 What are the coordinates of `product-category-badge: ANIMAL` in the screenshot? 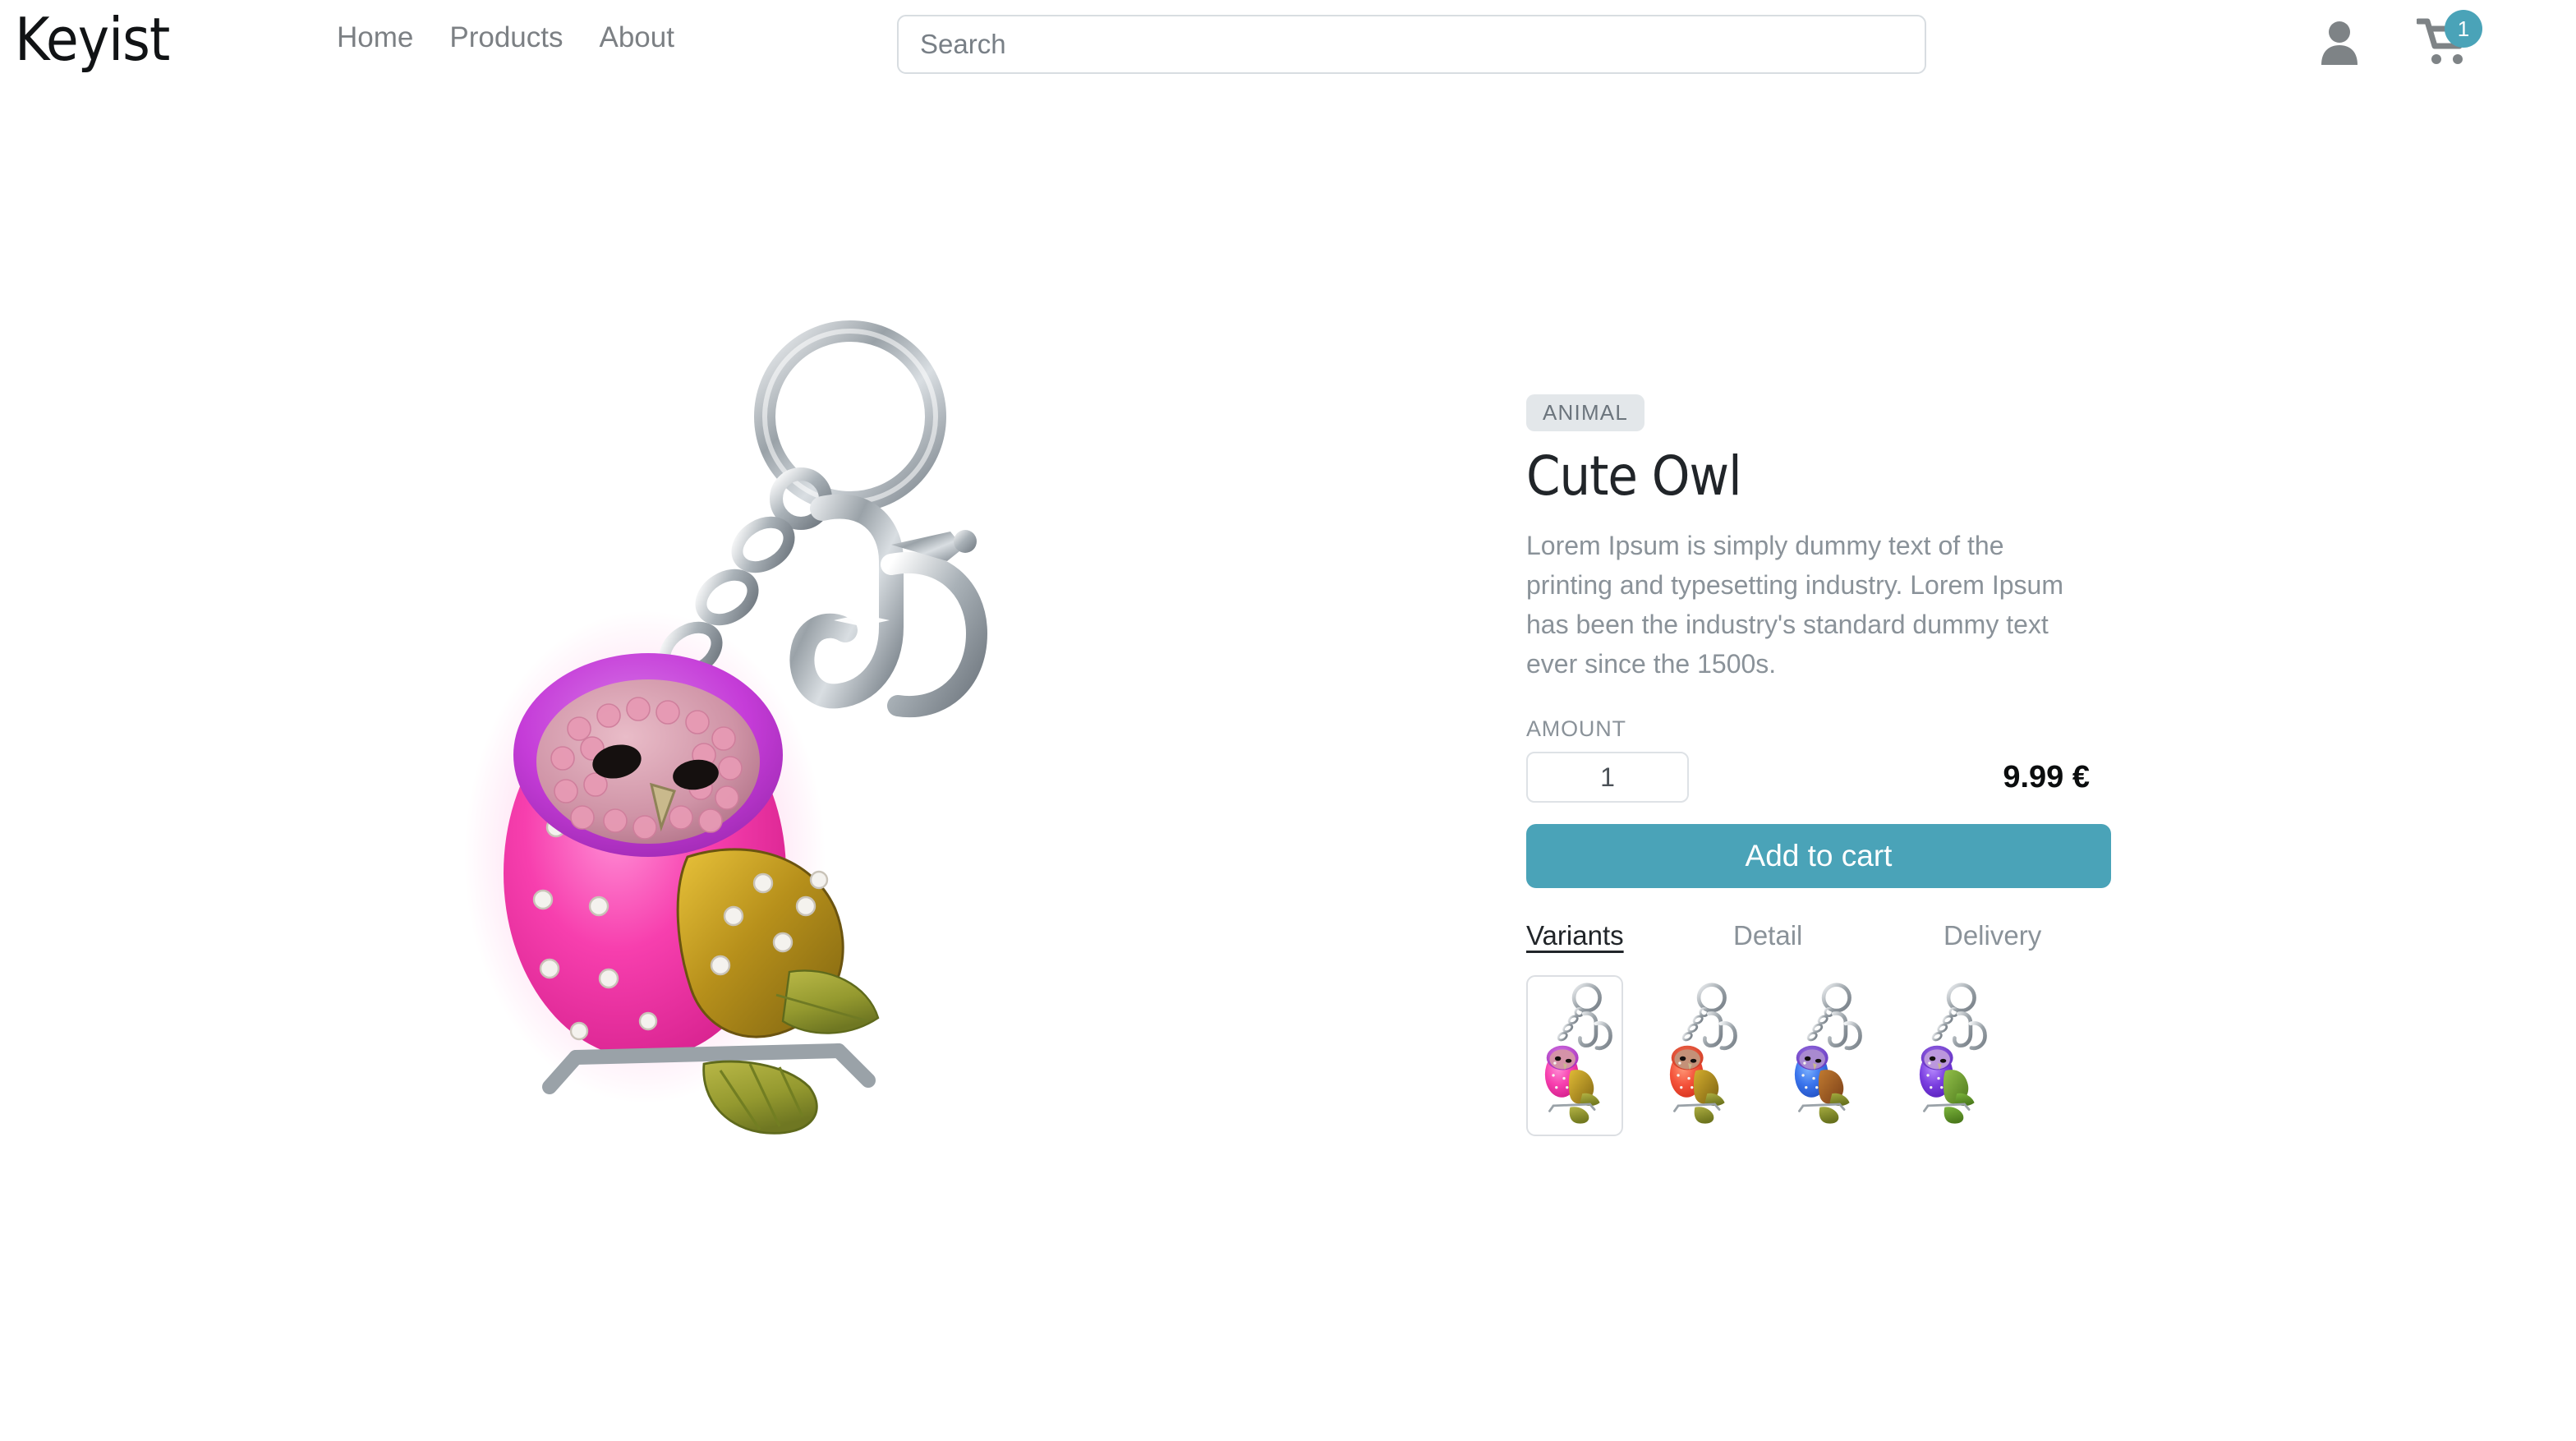 It's located at (1586, 412).